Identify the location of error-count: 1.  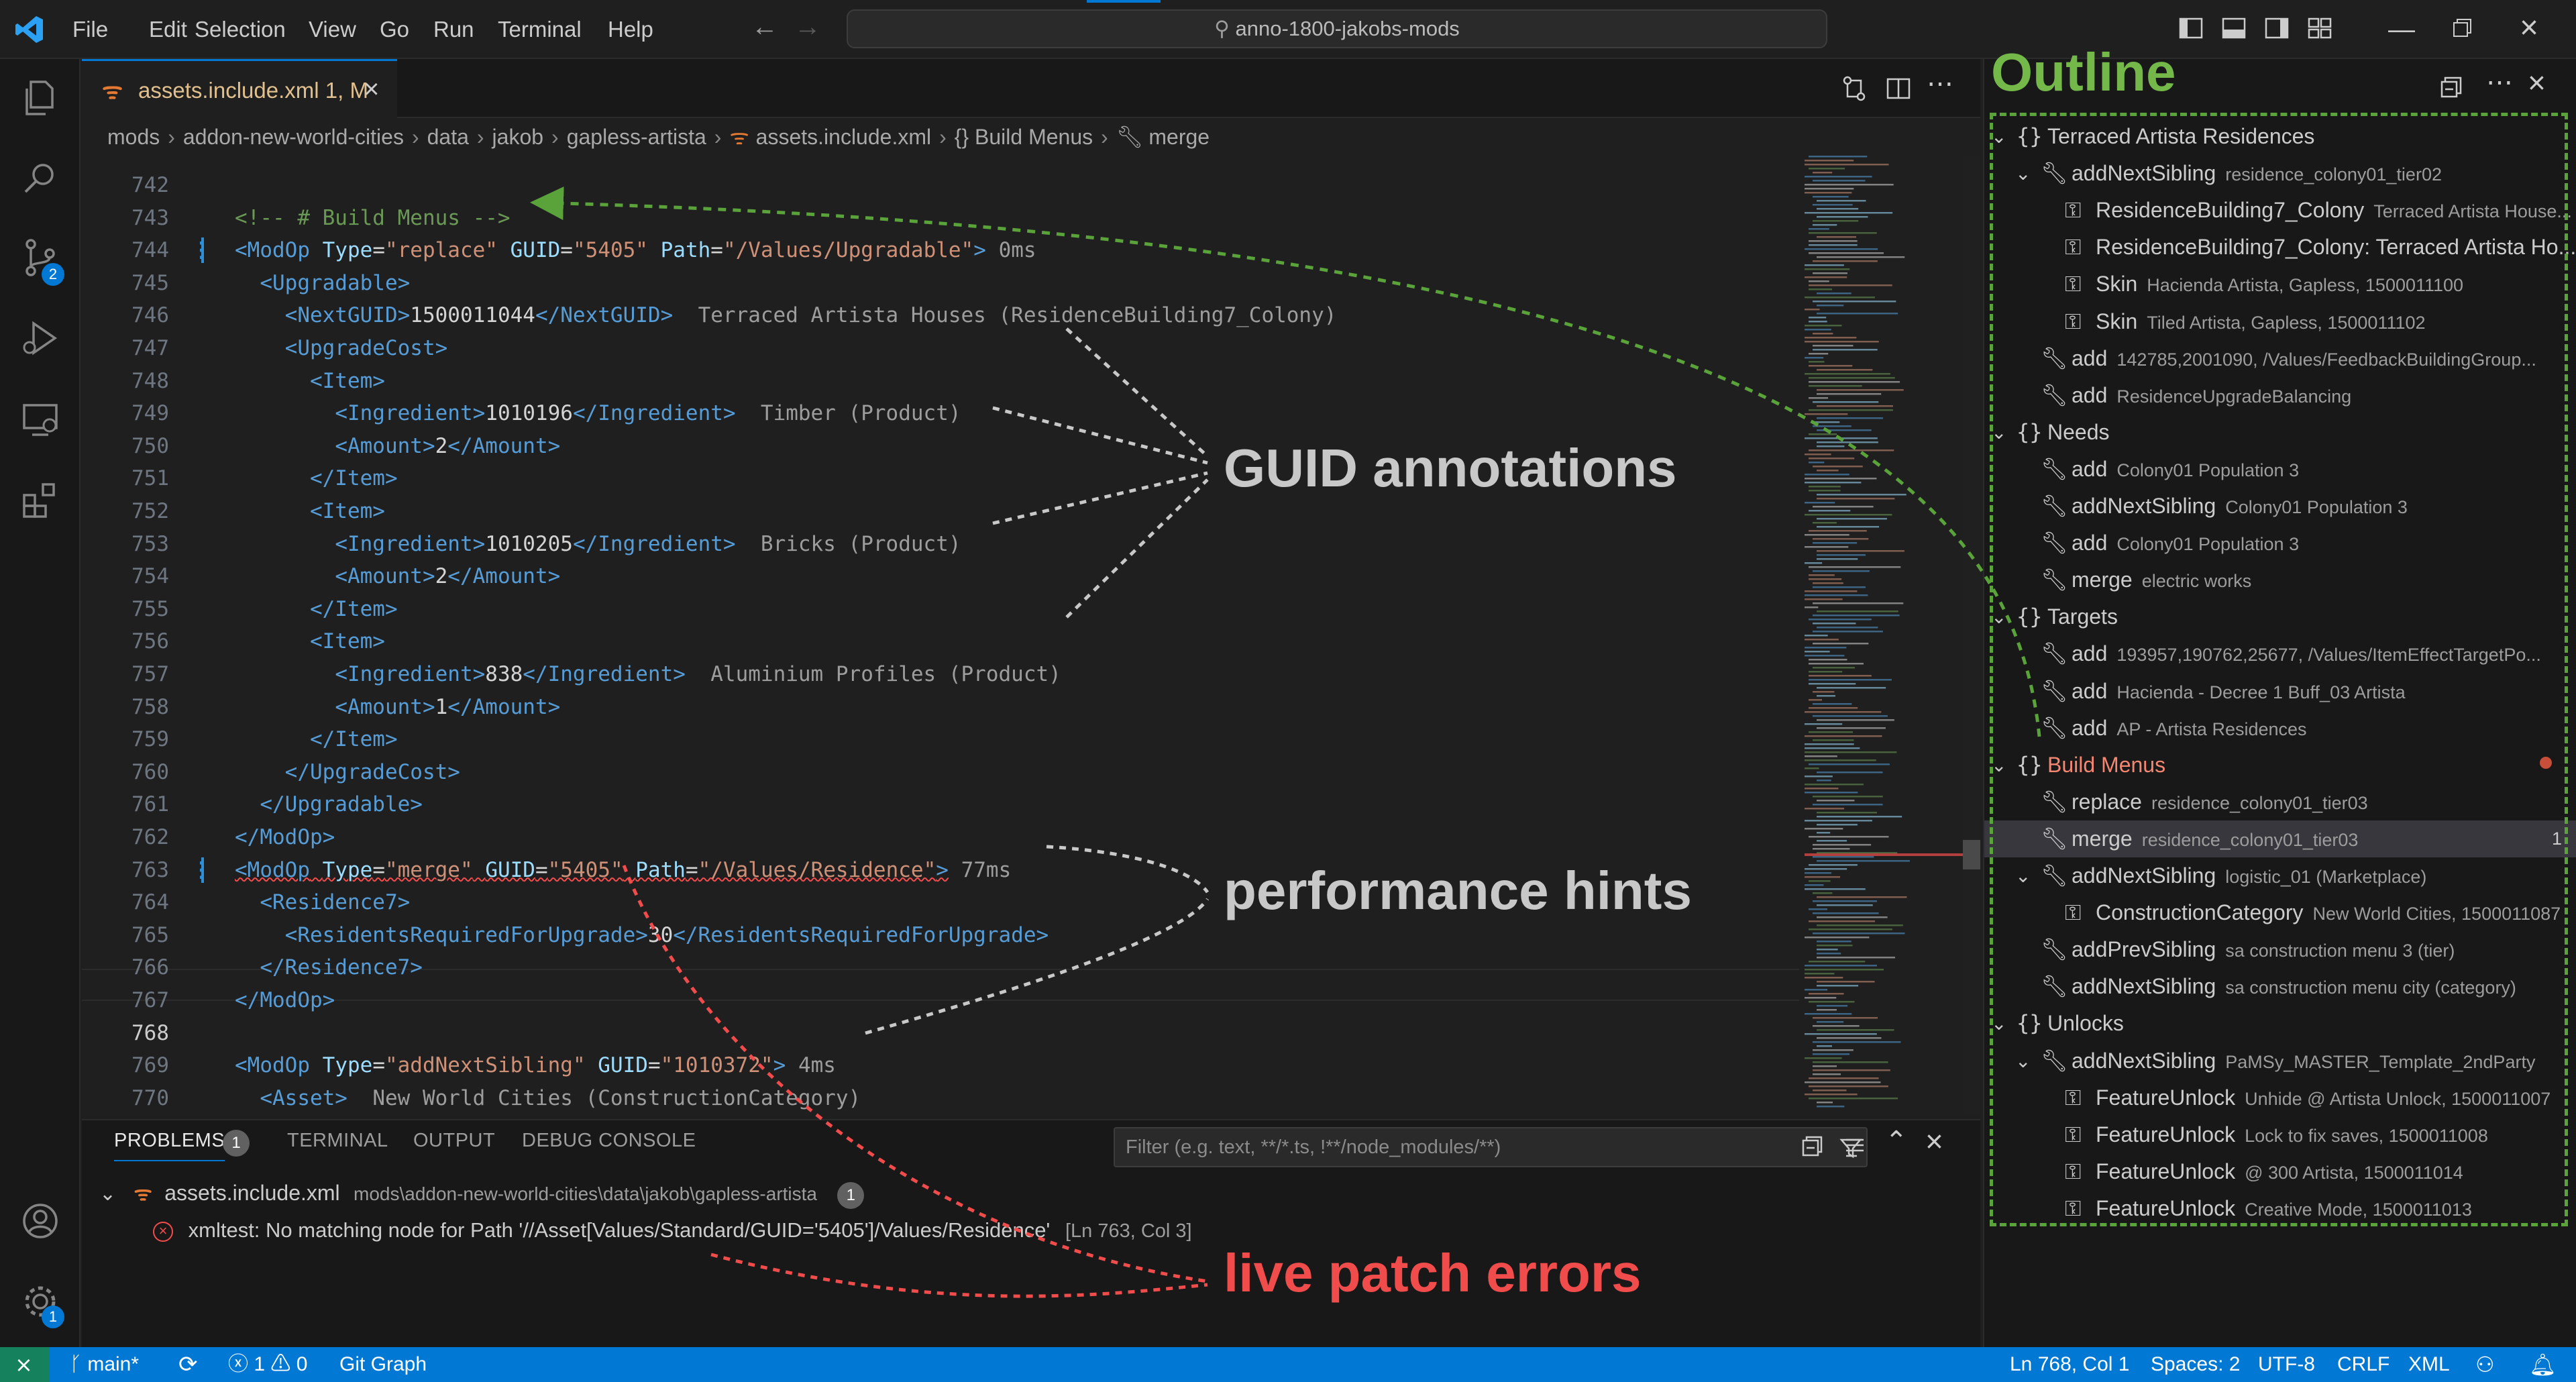
(260, 1364).